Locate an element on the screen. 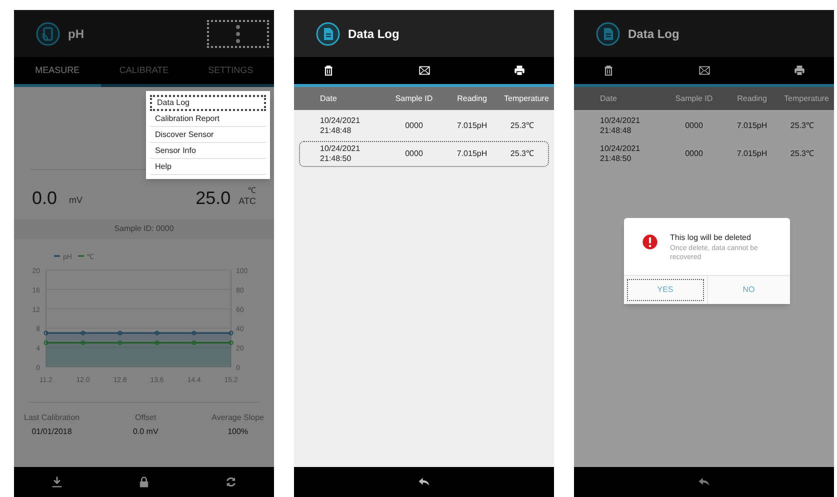  stat-value: 01/01/2018 is located at coordinates (52, 432).